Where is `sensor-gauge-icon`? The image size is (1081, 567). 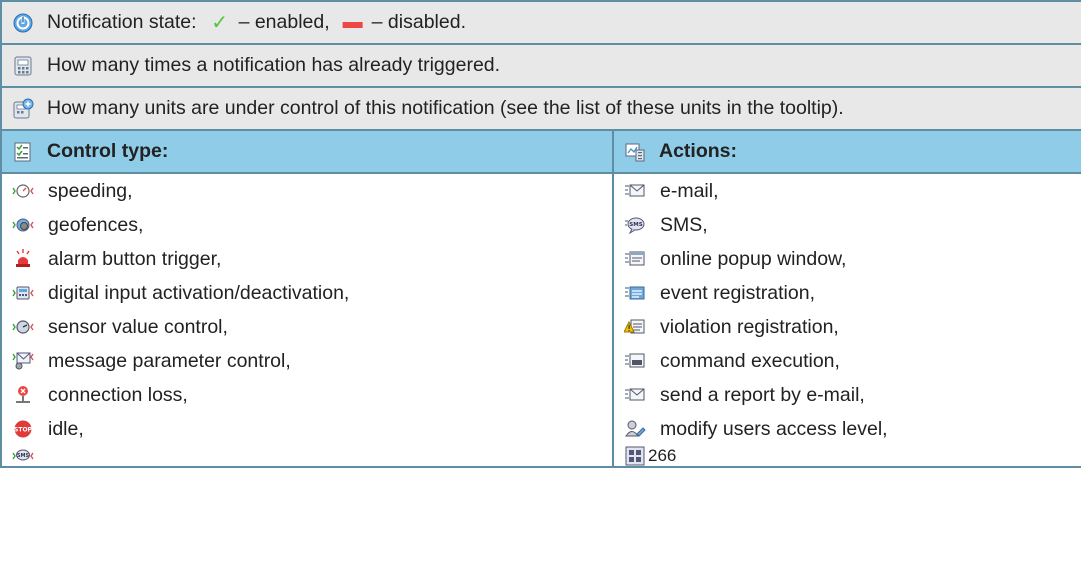 sensor-gauge-icon is located at coordinates (23, 327).